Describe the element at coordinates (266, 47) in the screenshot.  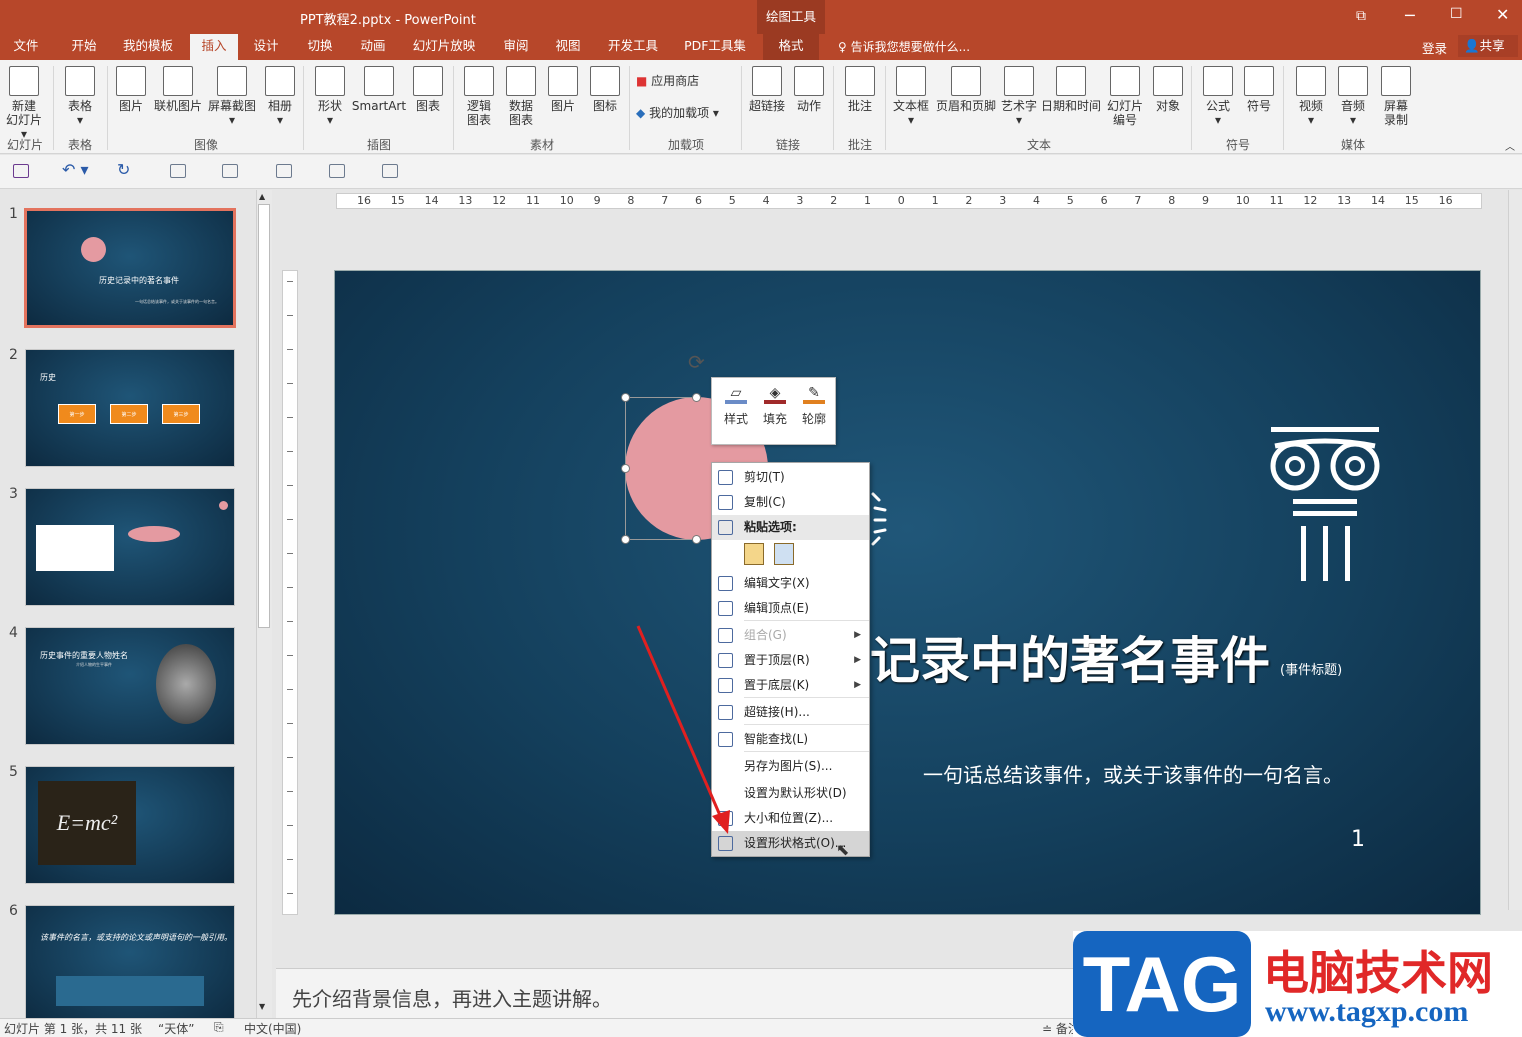
I see `tab-4: 设计` at that location.